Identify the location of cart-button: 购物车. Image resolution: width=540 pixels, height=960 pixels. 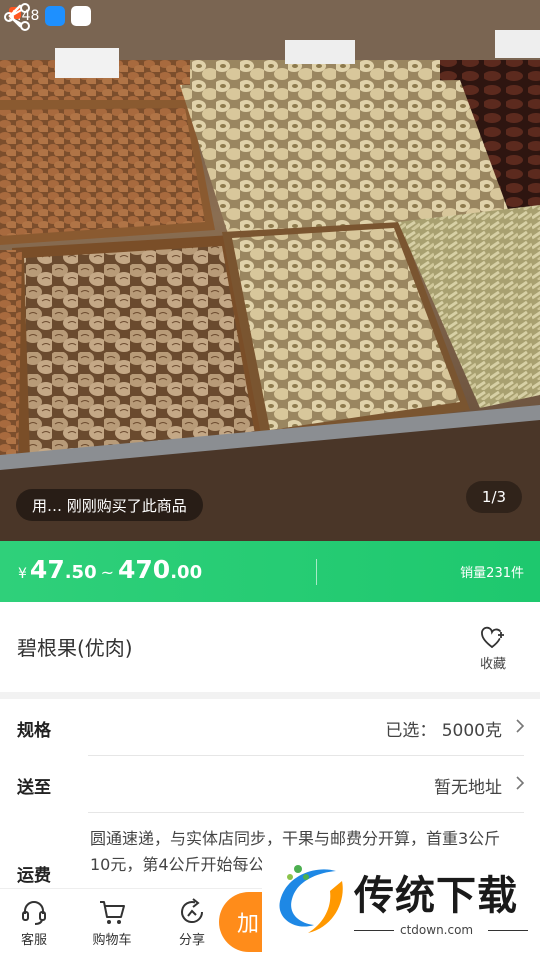
(112, 922).